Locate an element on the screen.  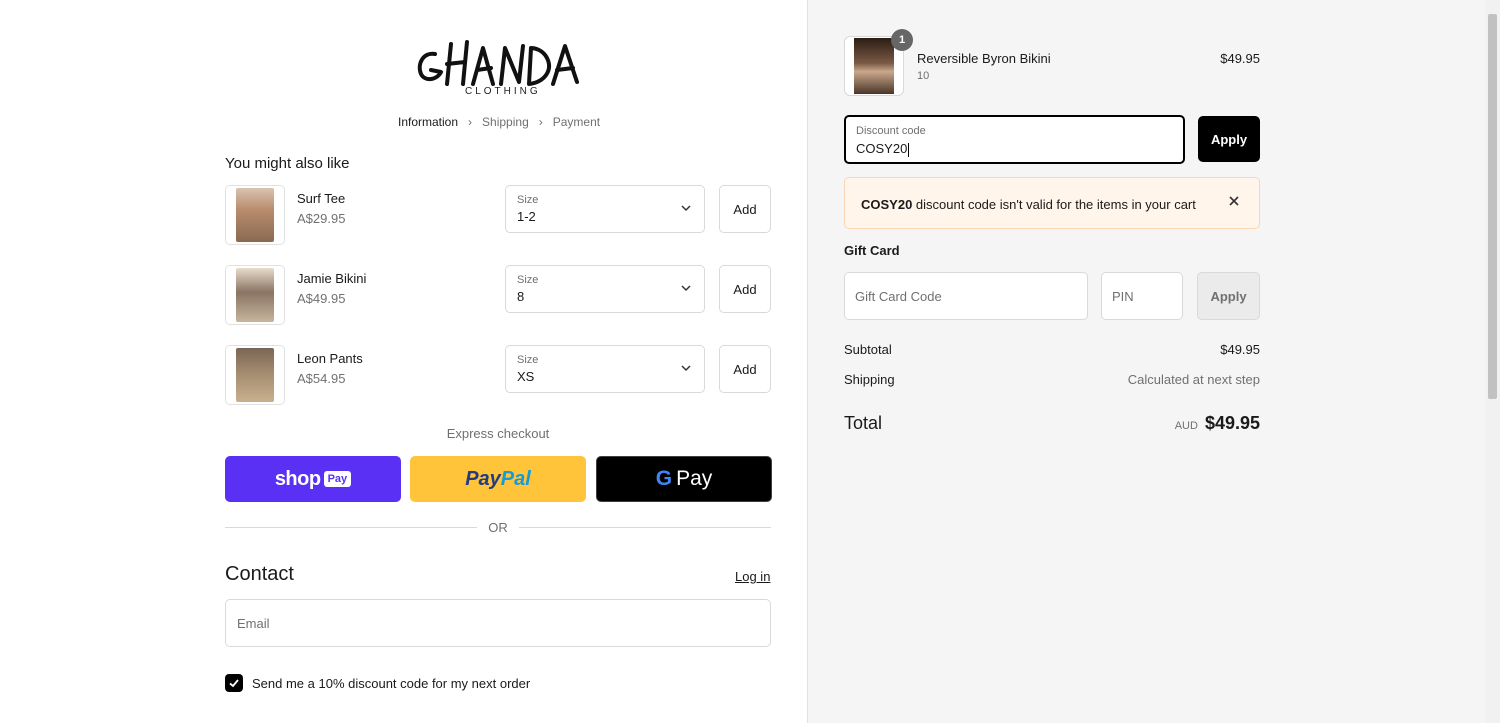
divider-left is located at coordinates (351, 527).